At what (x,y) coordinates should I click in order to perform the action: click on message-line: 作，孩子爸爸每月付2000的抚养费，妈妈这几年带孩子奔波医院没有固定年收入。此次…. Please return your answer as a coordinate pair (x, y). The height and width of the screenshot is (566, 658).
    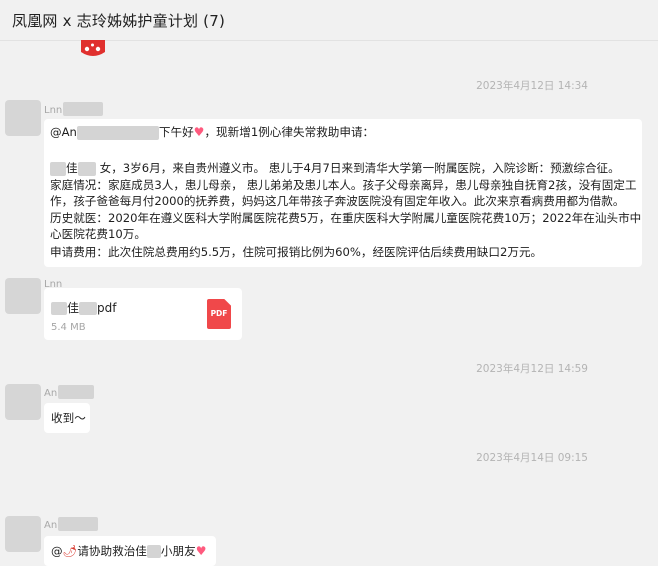
    Looking at the image, I should click on (337, 201).